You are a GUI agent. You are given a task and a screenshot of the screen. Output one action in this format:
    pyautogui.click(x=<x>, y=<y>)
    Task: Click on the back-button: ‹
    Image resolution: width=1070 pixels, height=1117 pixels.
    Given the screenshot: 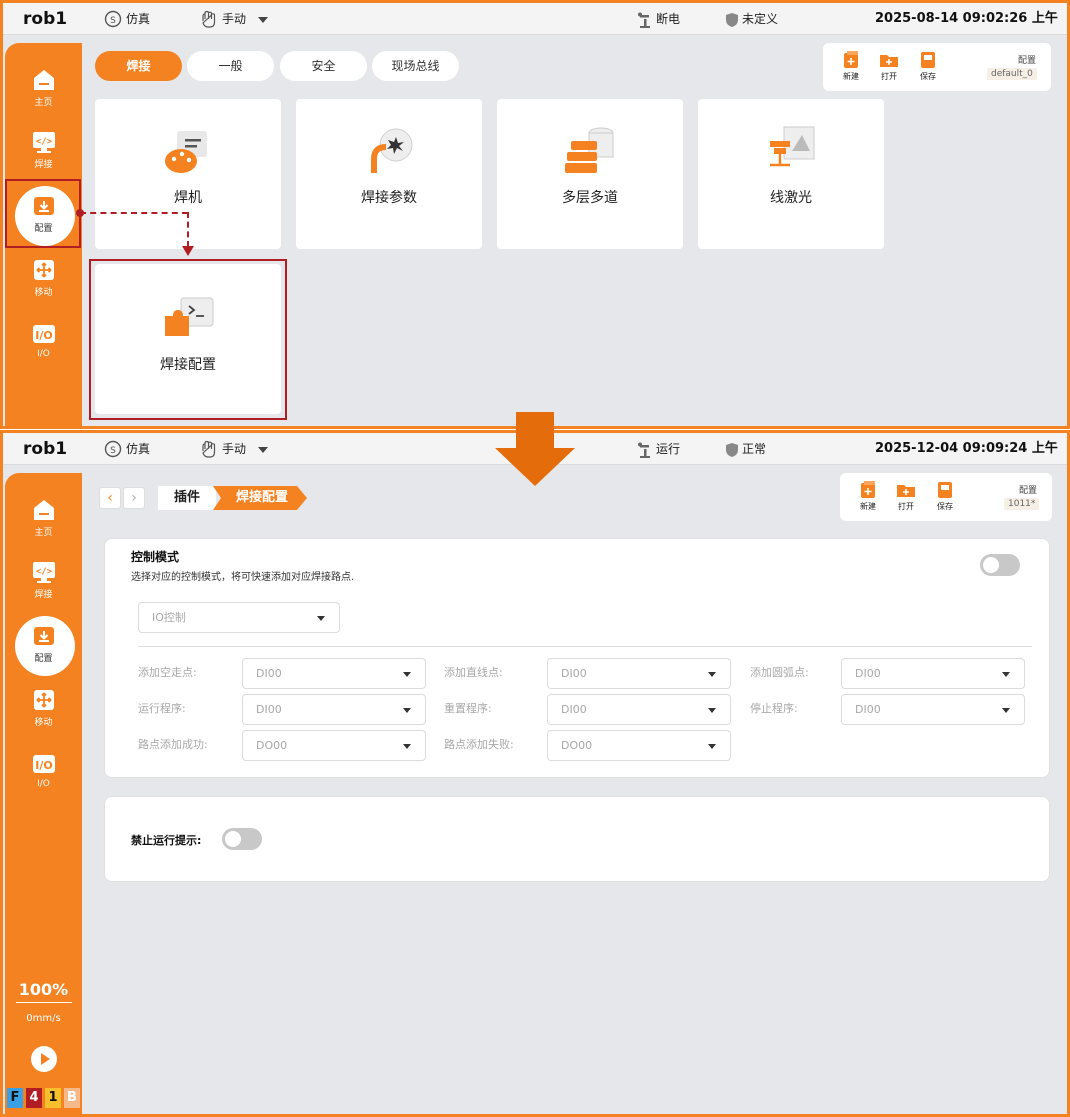 What is the action you would take?
    pyautogui.click(x=110, y=498)
    